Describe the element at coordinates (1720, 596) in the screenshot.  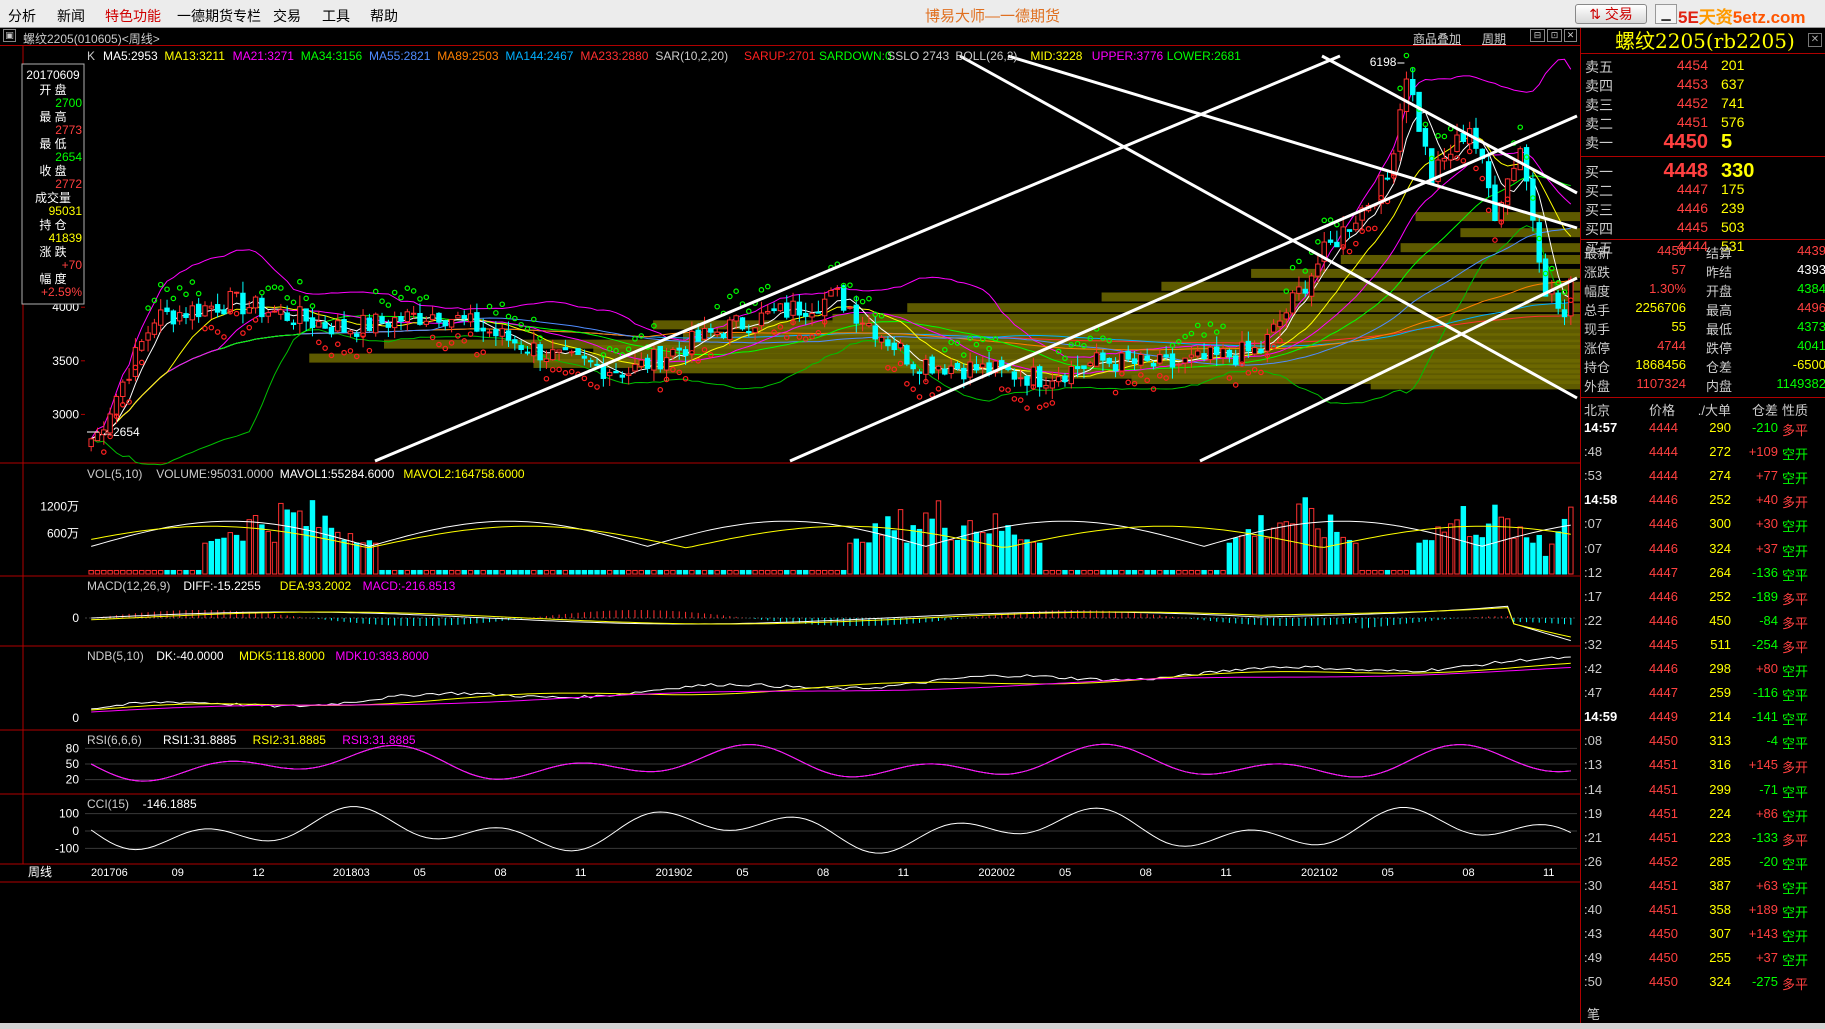
I see `tick-cell: 252` at that location.